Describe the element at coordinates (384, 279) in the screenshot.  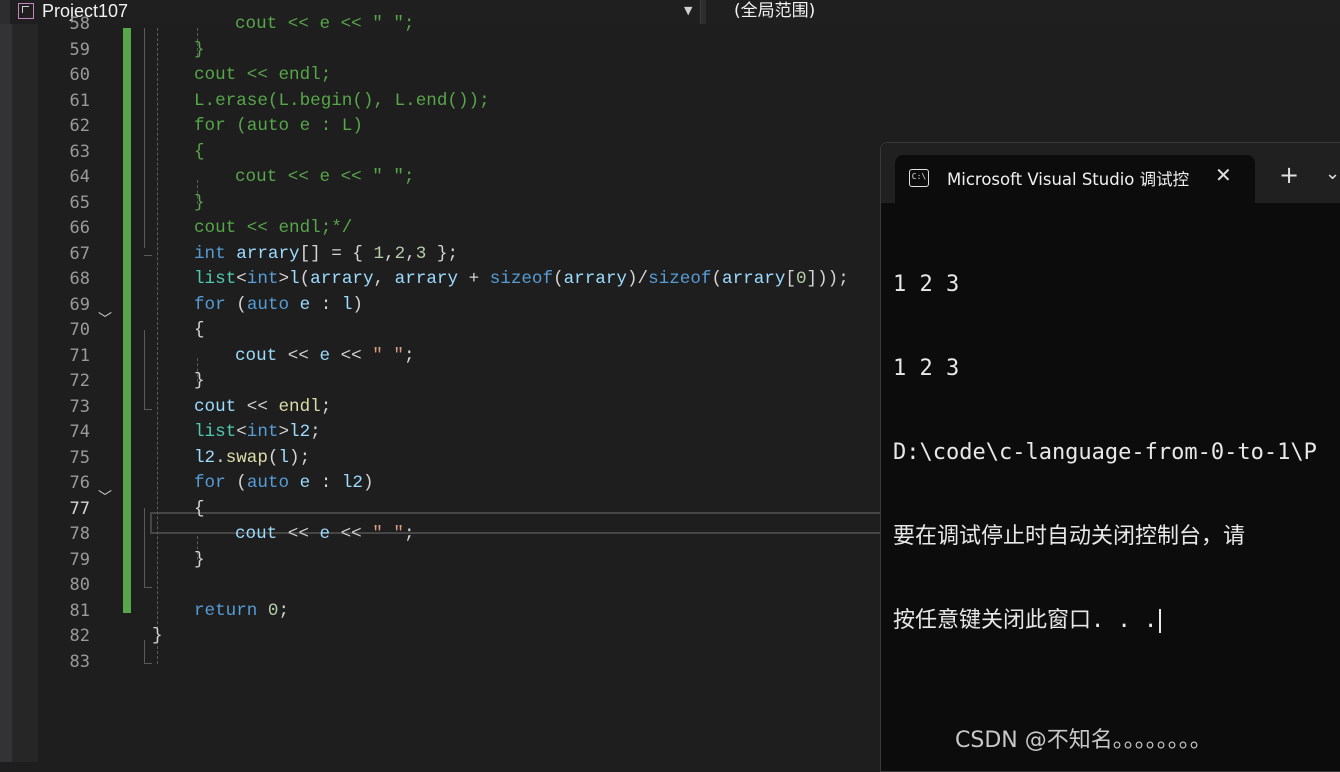
I see `code-token: ,` at that location.